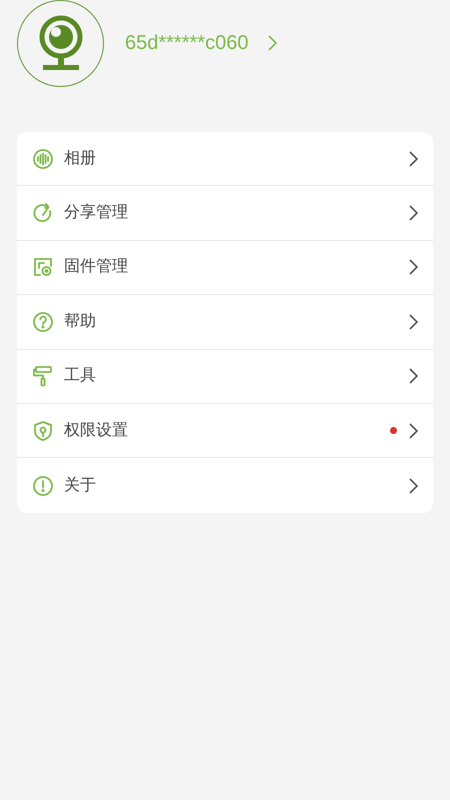 The width and height of the screenshot is (450, 800). What do you see at coordinates (96, 213) in the screenshot?
I see `menu-label: 分享管理` at bounding box center [96, 213].